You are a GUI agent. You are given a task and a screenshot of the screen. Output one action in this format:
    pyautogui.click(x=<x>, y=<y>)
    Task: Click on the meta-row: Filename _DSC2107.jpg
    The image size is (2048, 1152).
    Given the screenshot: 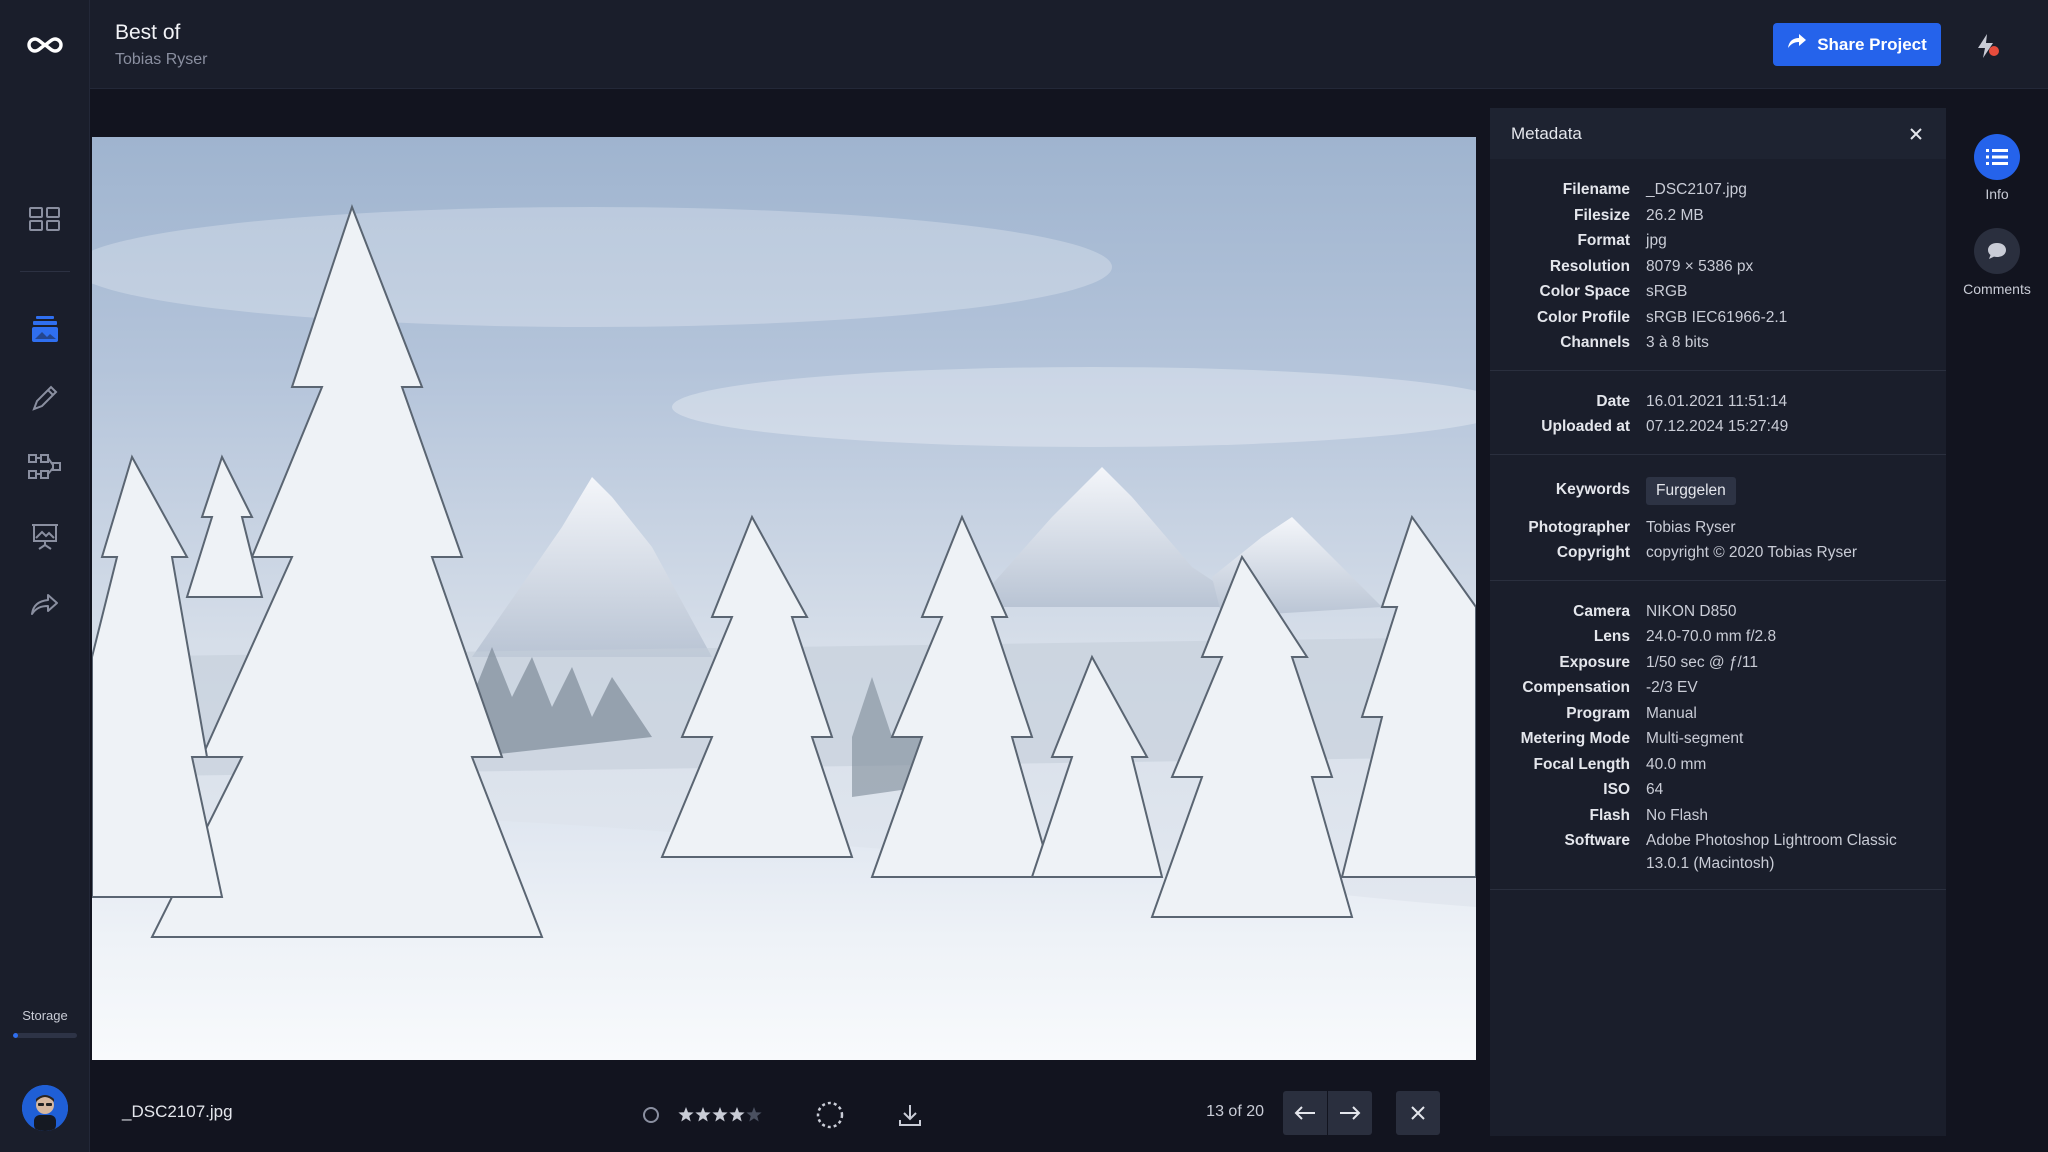 What is the action you would take?
    pyautogui.click(x=1718, y=190)
    